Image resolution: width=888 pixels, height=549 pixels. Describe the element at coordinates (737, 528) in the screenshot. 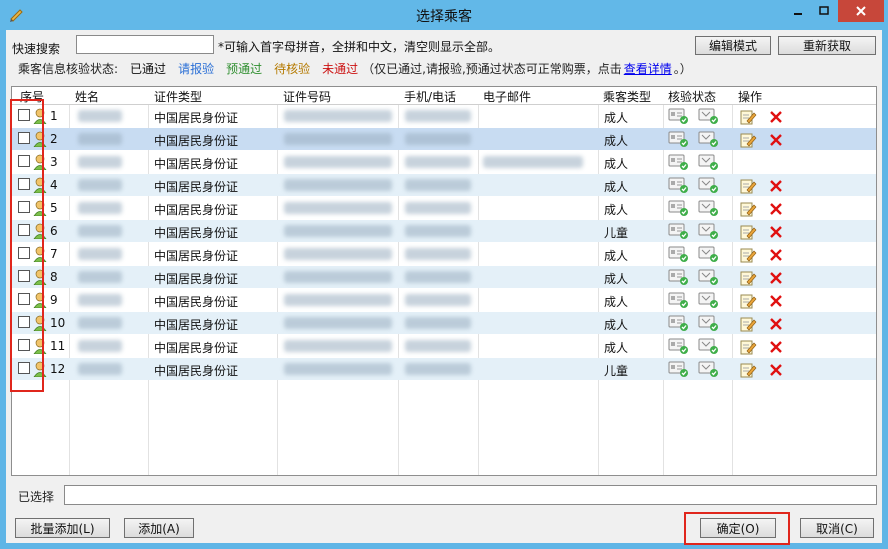

I see `ok-highlight` at that location.